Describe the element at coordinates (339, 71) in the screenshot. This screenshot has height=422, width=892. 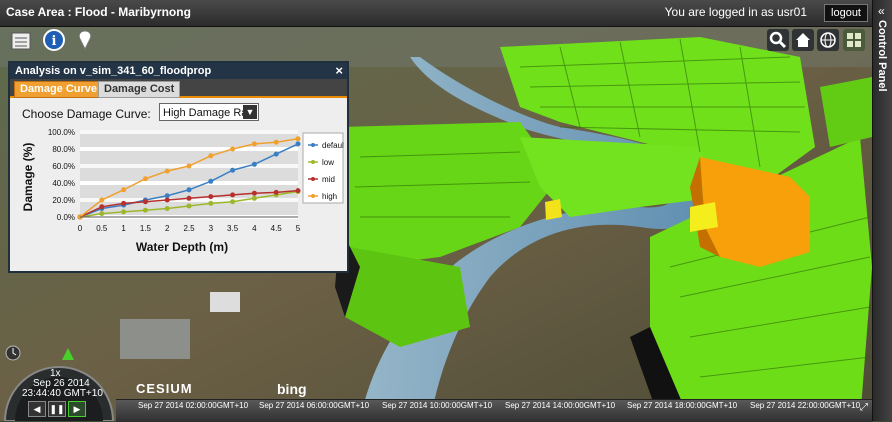
I see `close-icon: ×` at that location.